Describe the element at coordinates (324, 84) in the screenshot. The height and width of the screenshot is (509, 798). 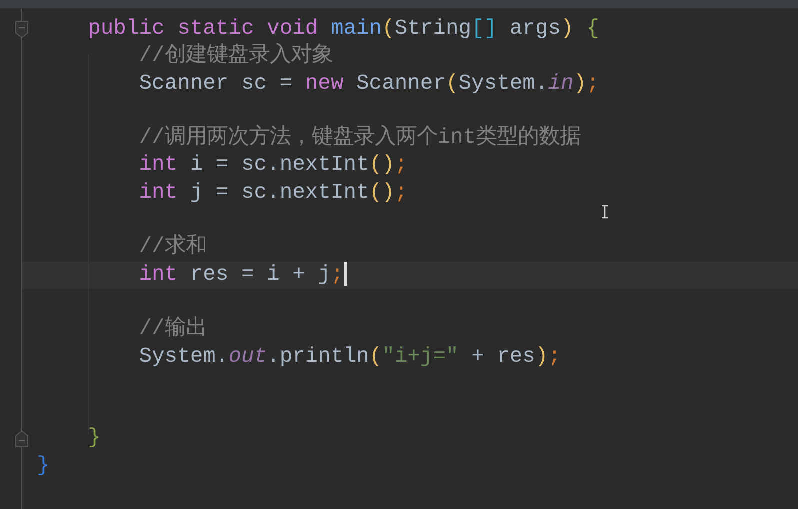
I see `code-token: new` at that location.